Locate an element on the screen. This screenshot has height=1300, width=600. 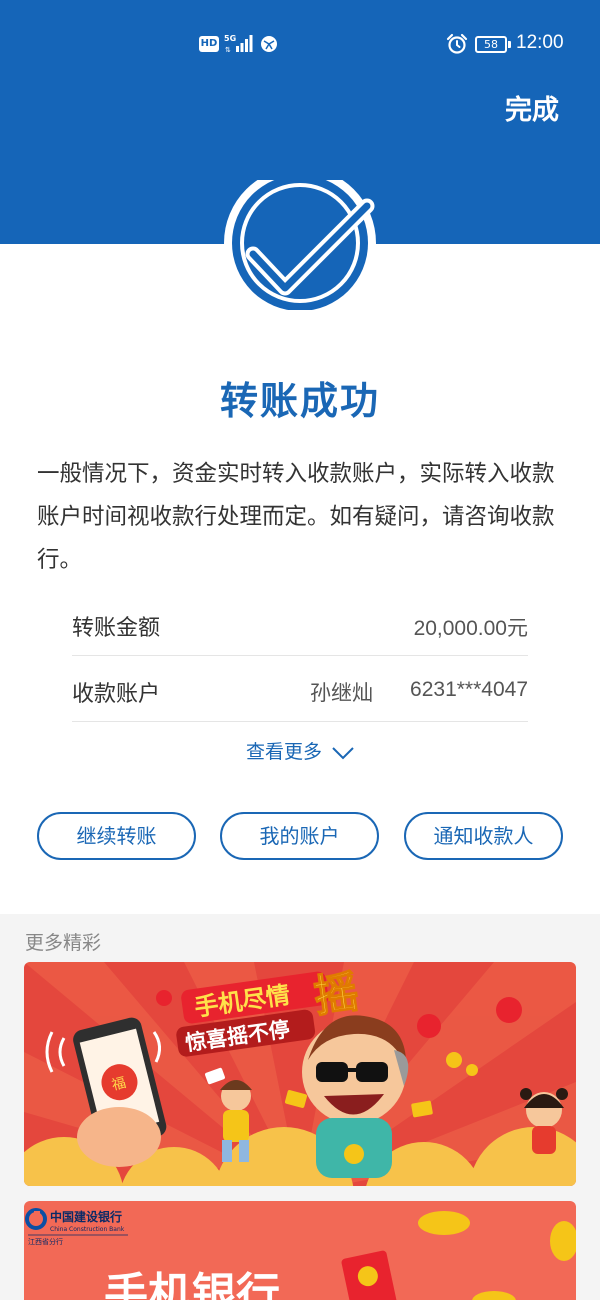
vpn-globe-icon is located at coordinates (269, 44).